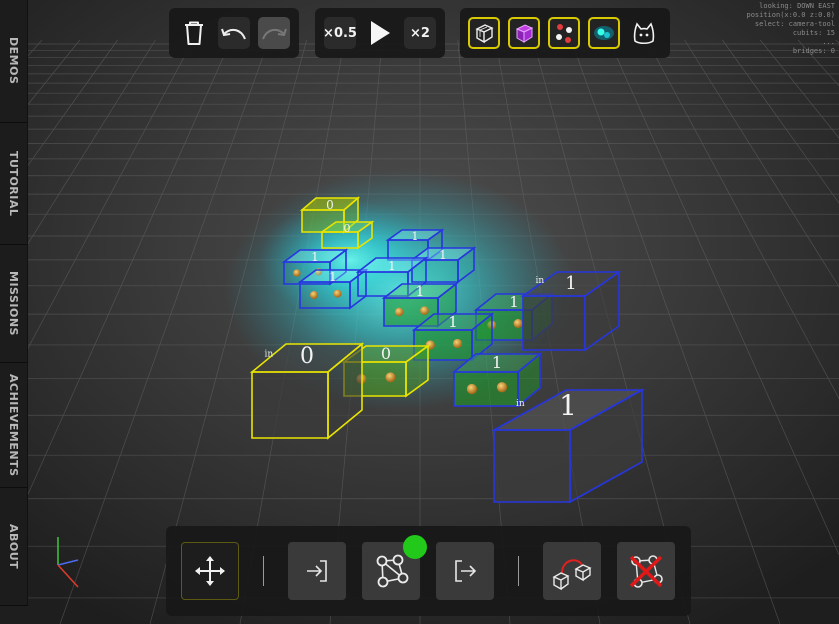 This screenshot has width=839, height=624. Describe the element at coordinates (794, 24) in the screenshot. I see `status-line: select: camera-tool` at that location.